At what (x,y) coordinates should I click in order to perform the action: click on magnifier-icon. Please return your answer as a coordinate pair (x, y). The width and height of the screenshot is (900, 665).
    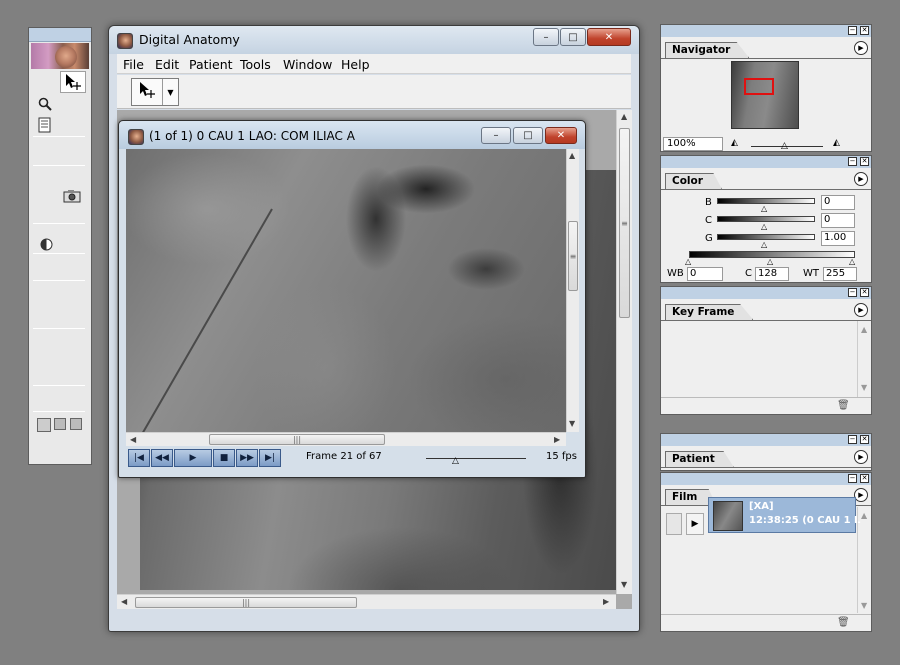
    Looking at the image, I should click on (45, 104).